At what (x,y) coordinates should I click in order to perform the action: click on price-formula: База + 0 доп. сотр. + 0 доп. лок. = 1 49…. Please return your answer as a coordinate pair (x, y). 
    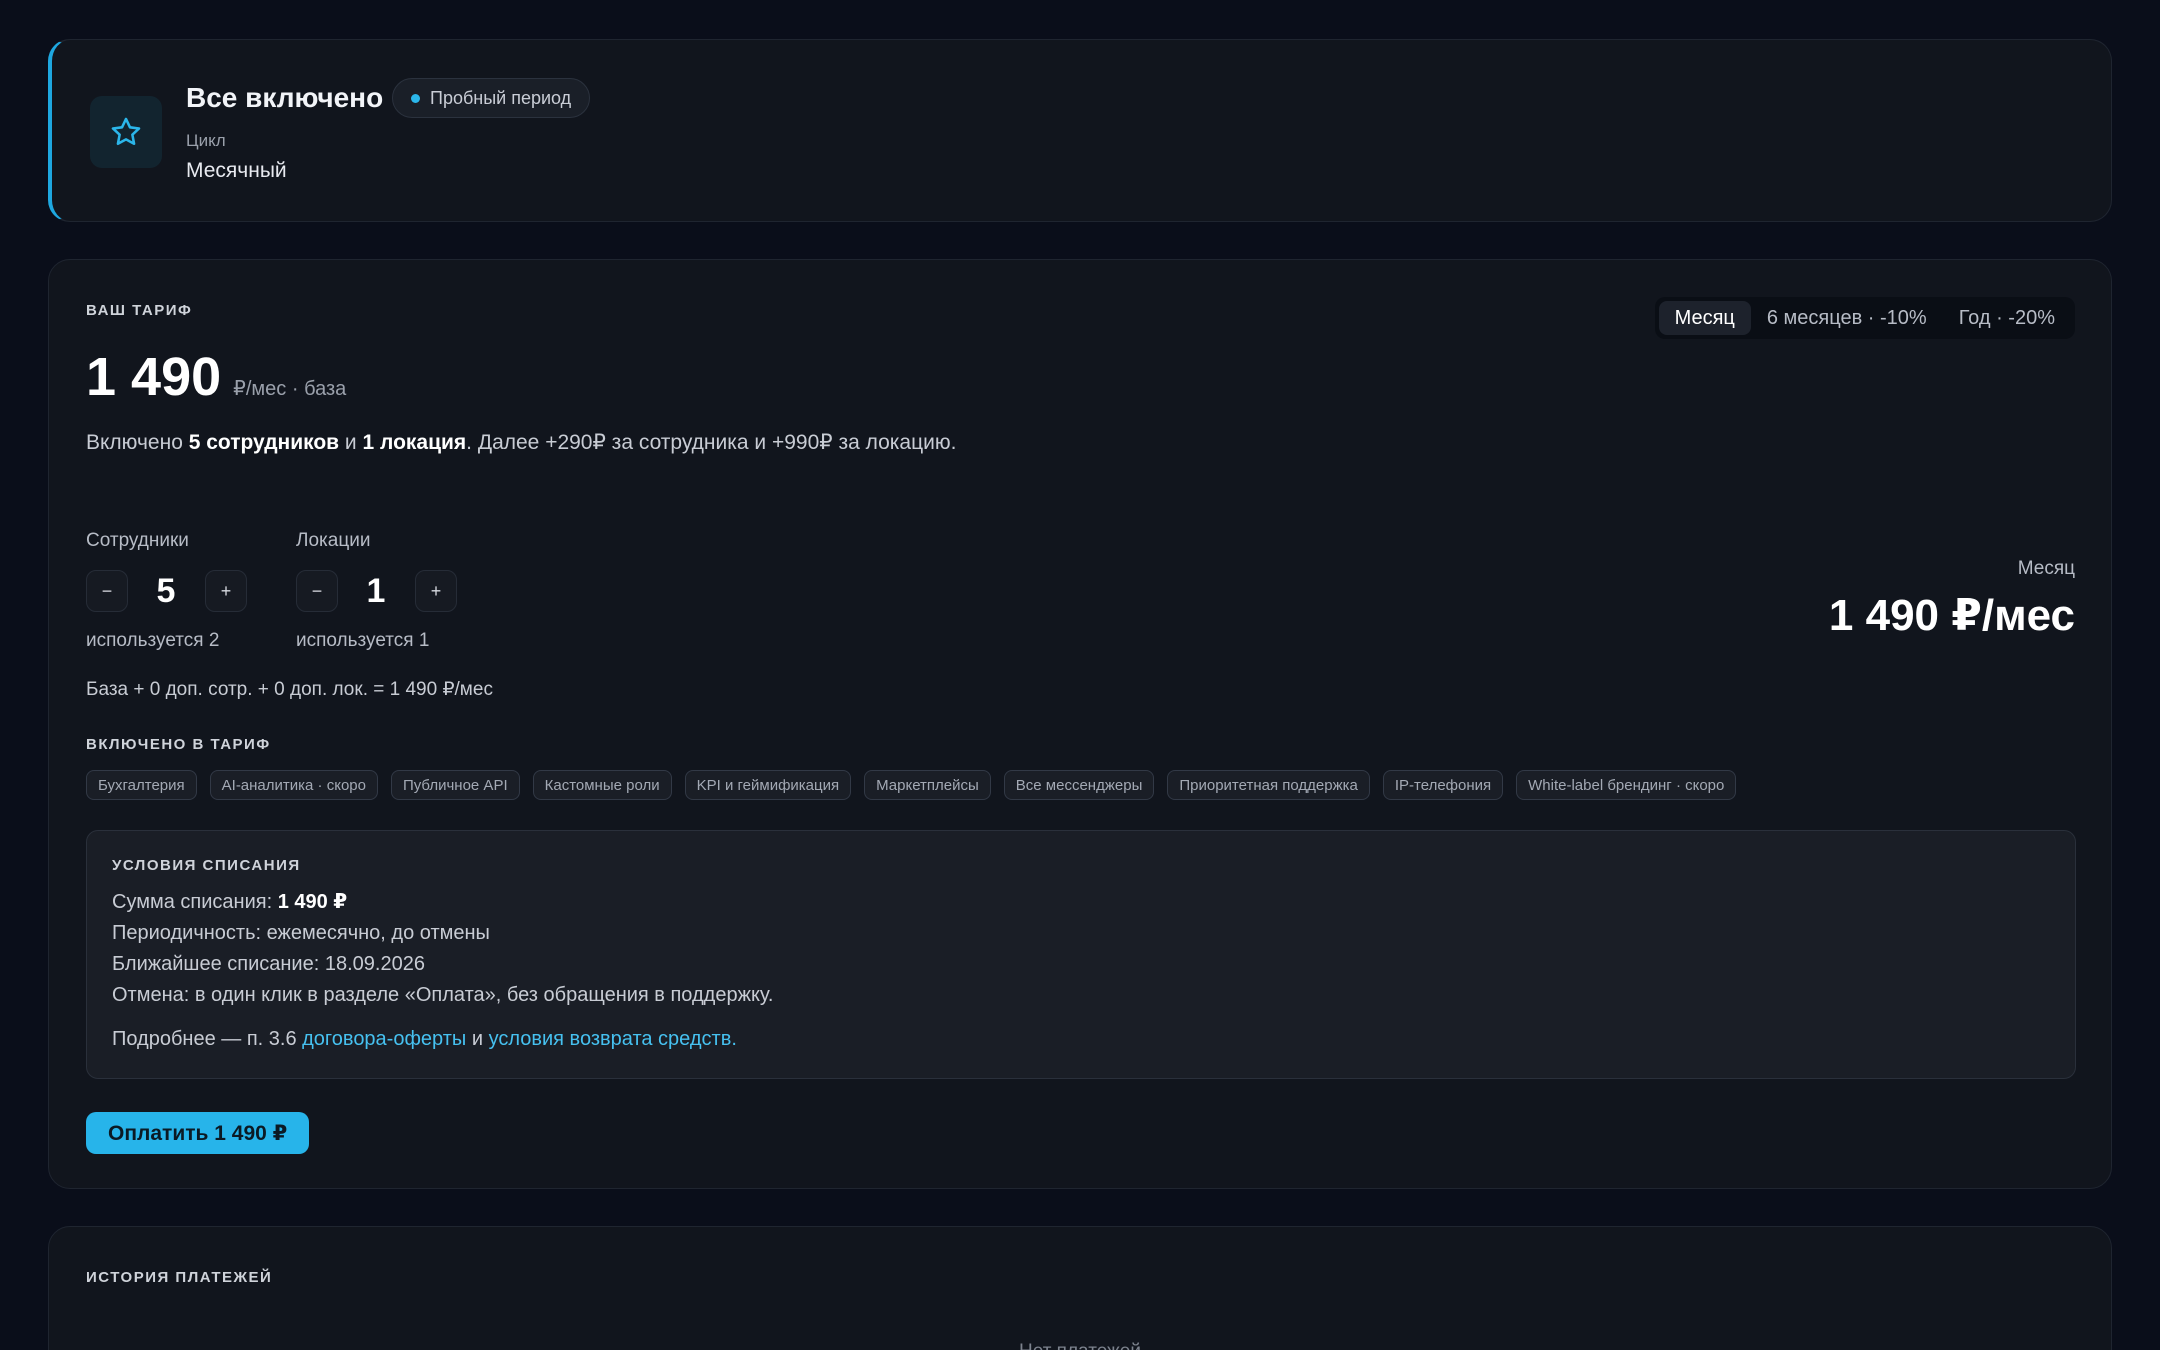
    Looking at the image, I should click on (289, 689).